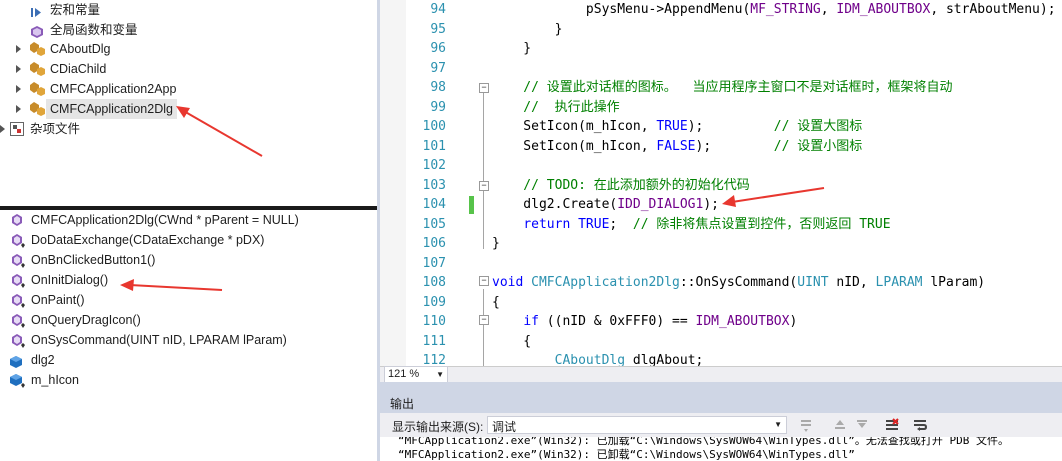 This screenshot has height=461, width=1062. What do you see at coordinates (188, 300) in the screenshot?
I see `member-onpaint: OnPaint()` at bounding box center [188, 300].